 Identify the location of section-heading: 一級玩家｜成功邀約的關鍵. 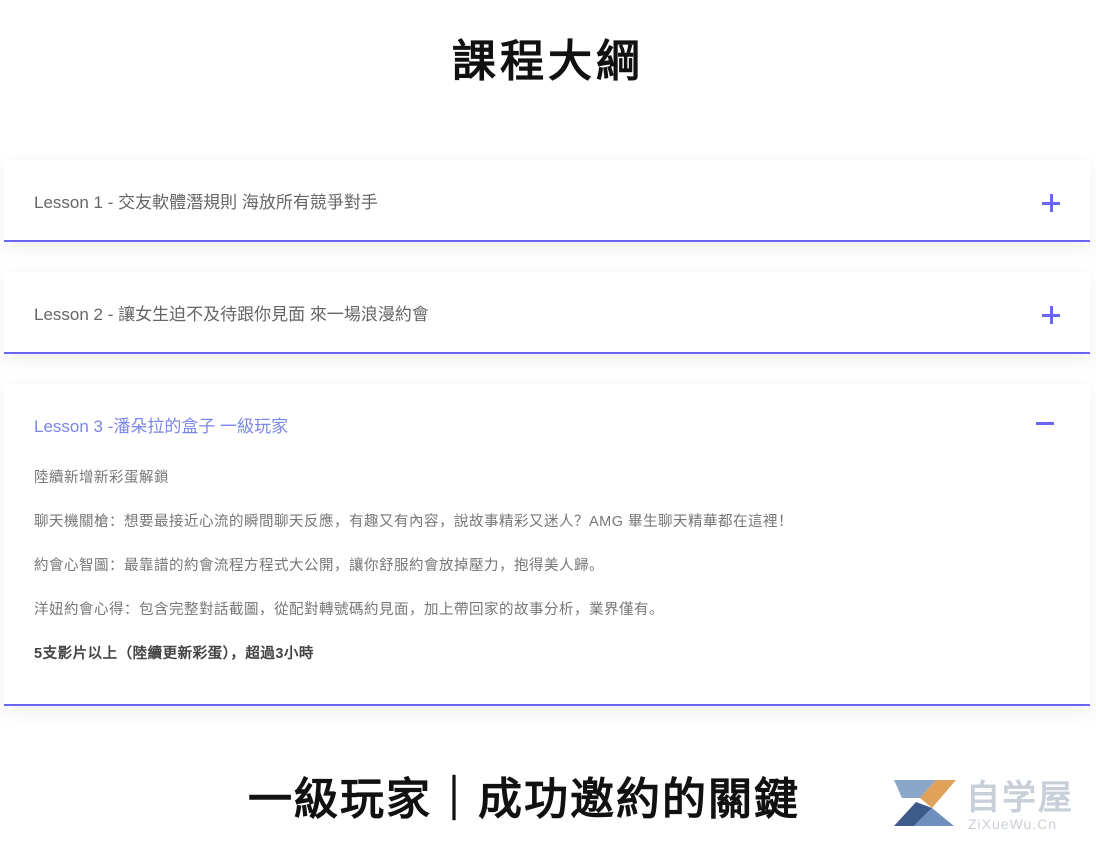
(524, 799).